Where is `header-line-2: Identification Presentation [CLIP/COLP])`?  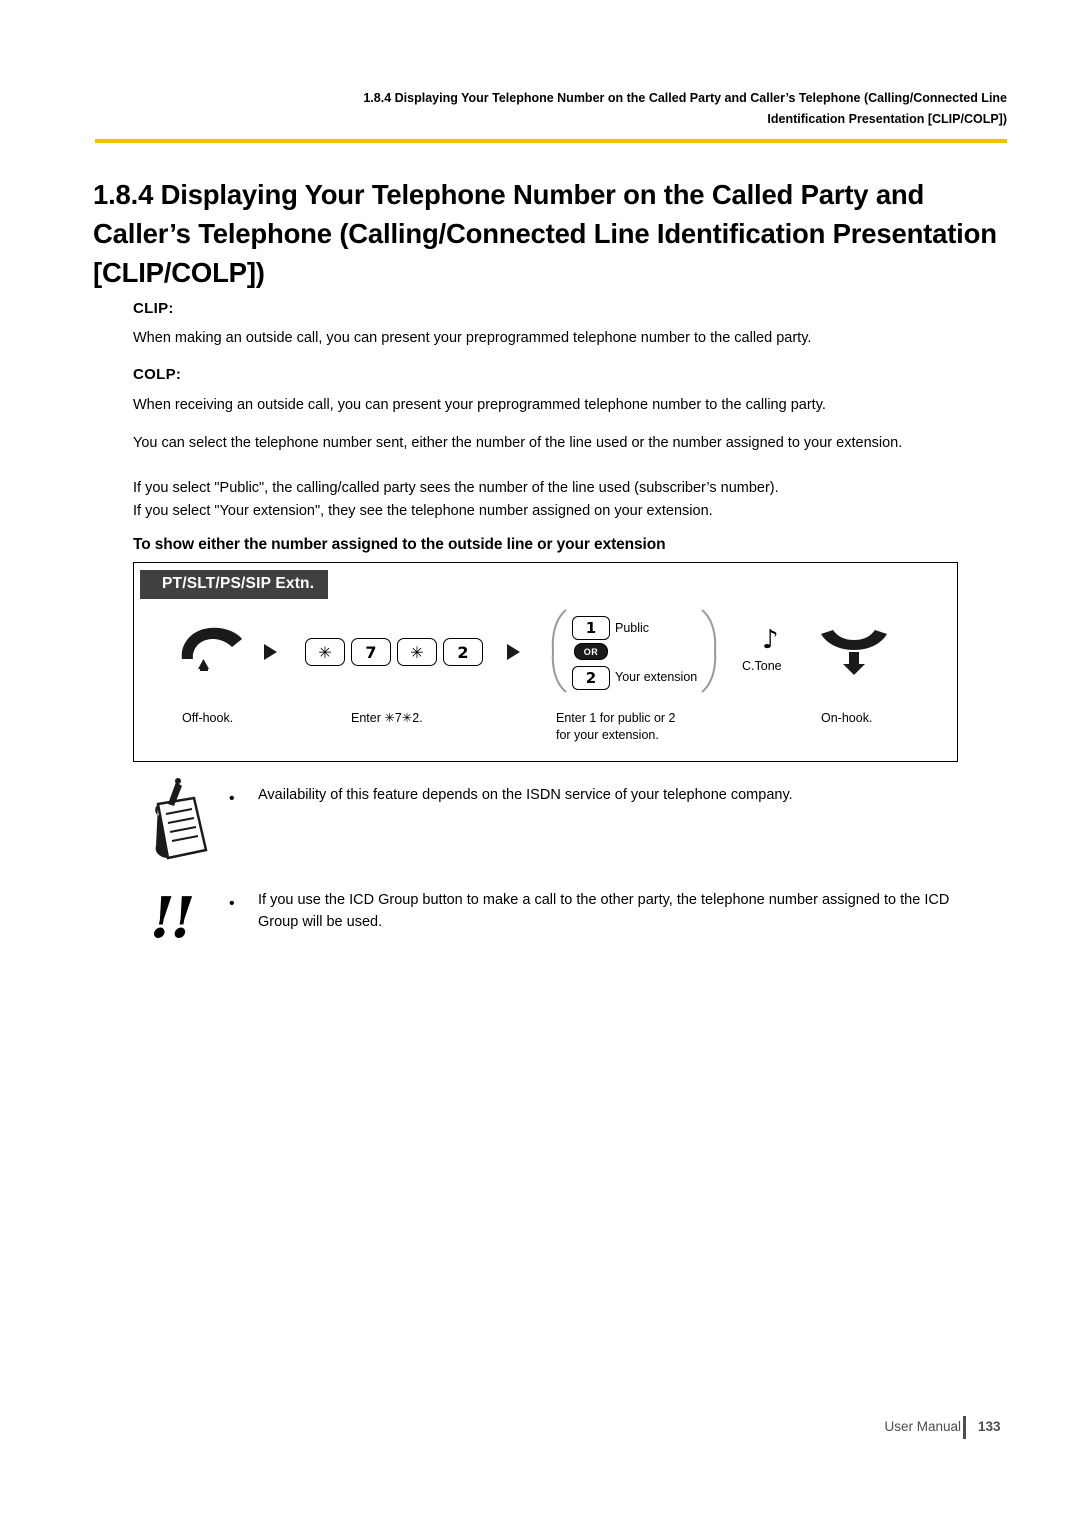
header-line-2: Identification Presentation [CLIP/COLP]) is located at coordinates (887, 118).